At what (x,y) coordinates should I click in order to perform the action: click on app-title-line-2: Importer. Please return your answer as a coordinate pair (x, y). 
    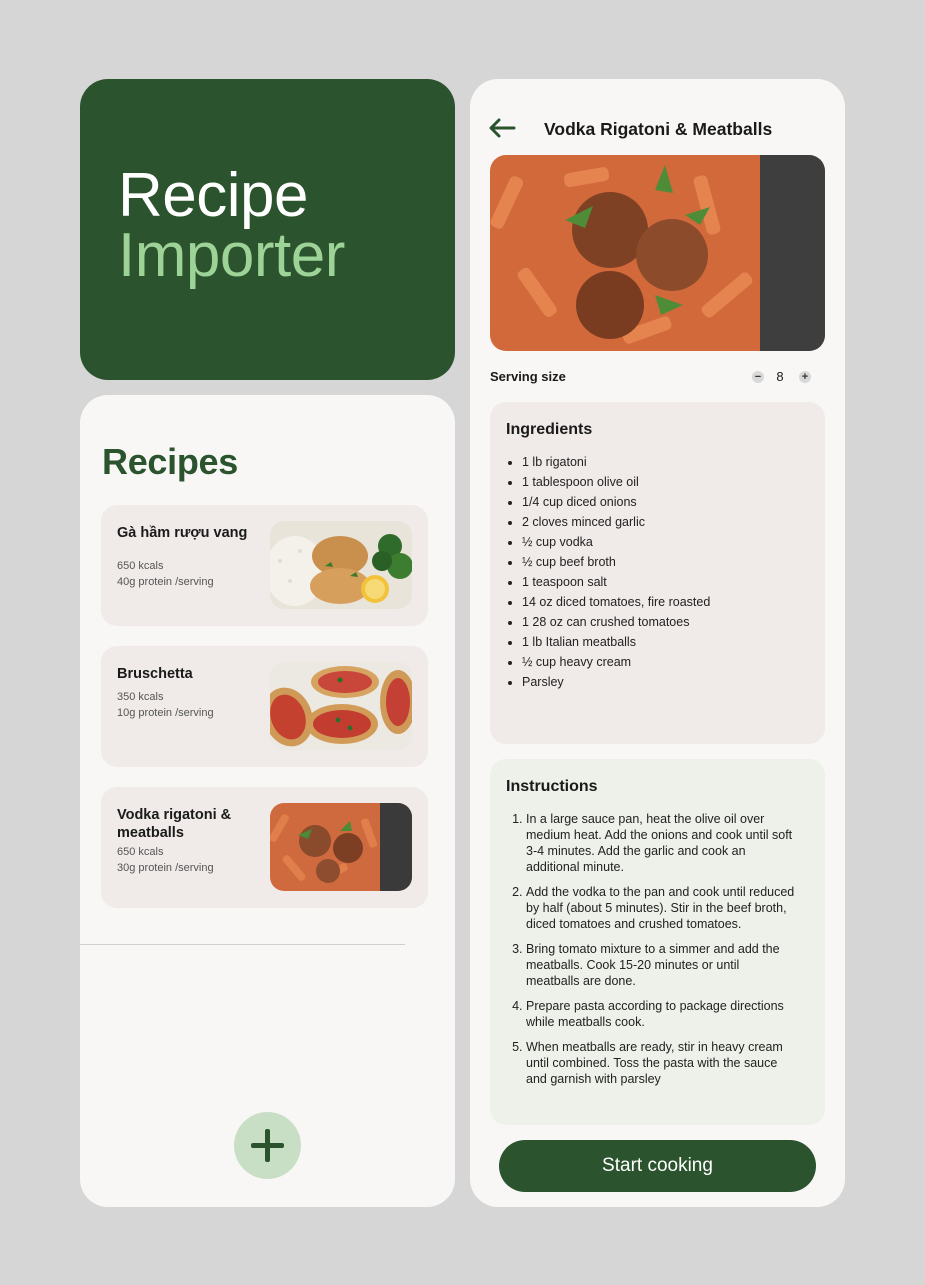
    Looking at the image, I should click on (231, 255).